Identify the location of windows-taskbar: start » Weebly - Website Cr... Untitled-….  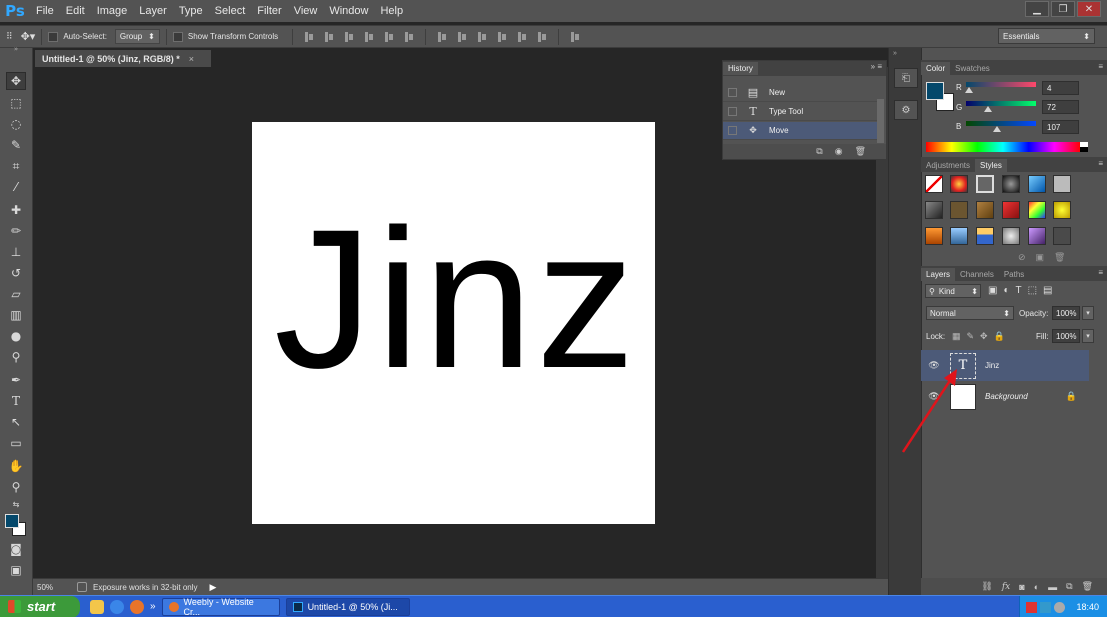
(553, 606).